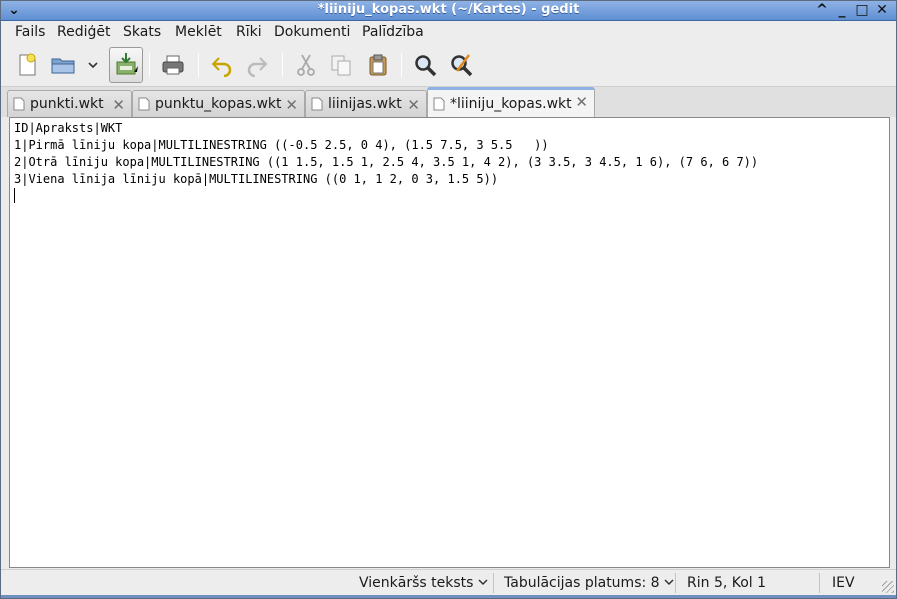  I want to click on print-icon, so click(173, 65).